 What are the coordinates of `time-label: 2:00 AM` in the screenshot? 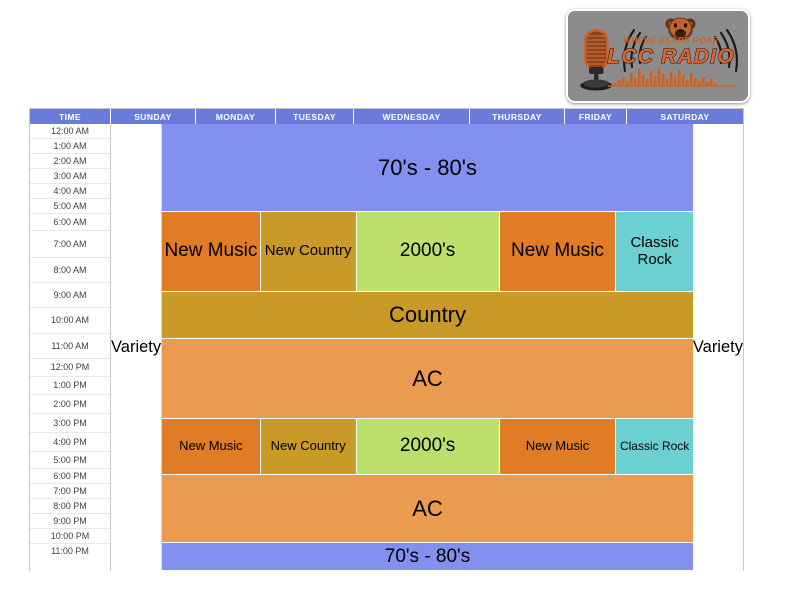 It's located at (70, 161).